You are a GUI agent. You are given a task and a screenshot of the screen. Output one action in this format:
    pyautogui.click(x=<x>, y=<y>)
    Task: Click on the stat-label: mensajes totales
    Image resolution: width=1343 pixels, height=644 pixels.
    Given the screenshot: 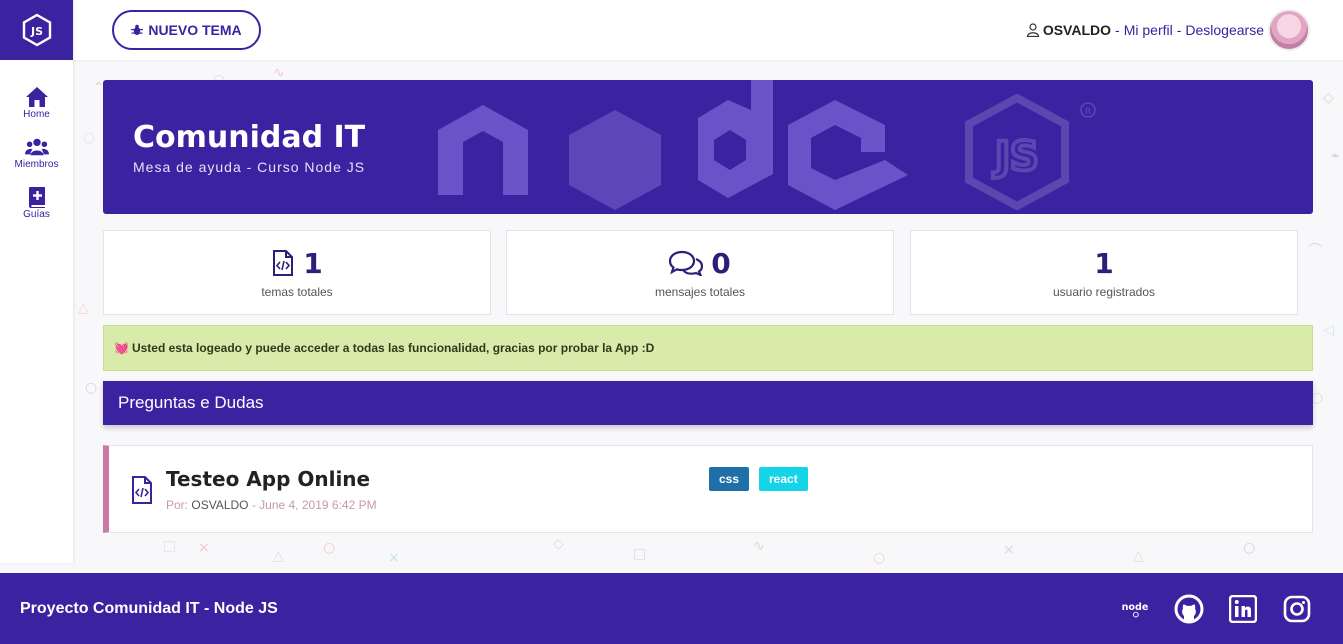 What is the action you would take?
    pyautogui.click(x=700, y=291)
    